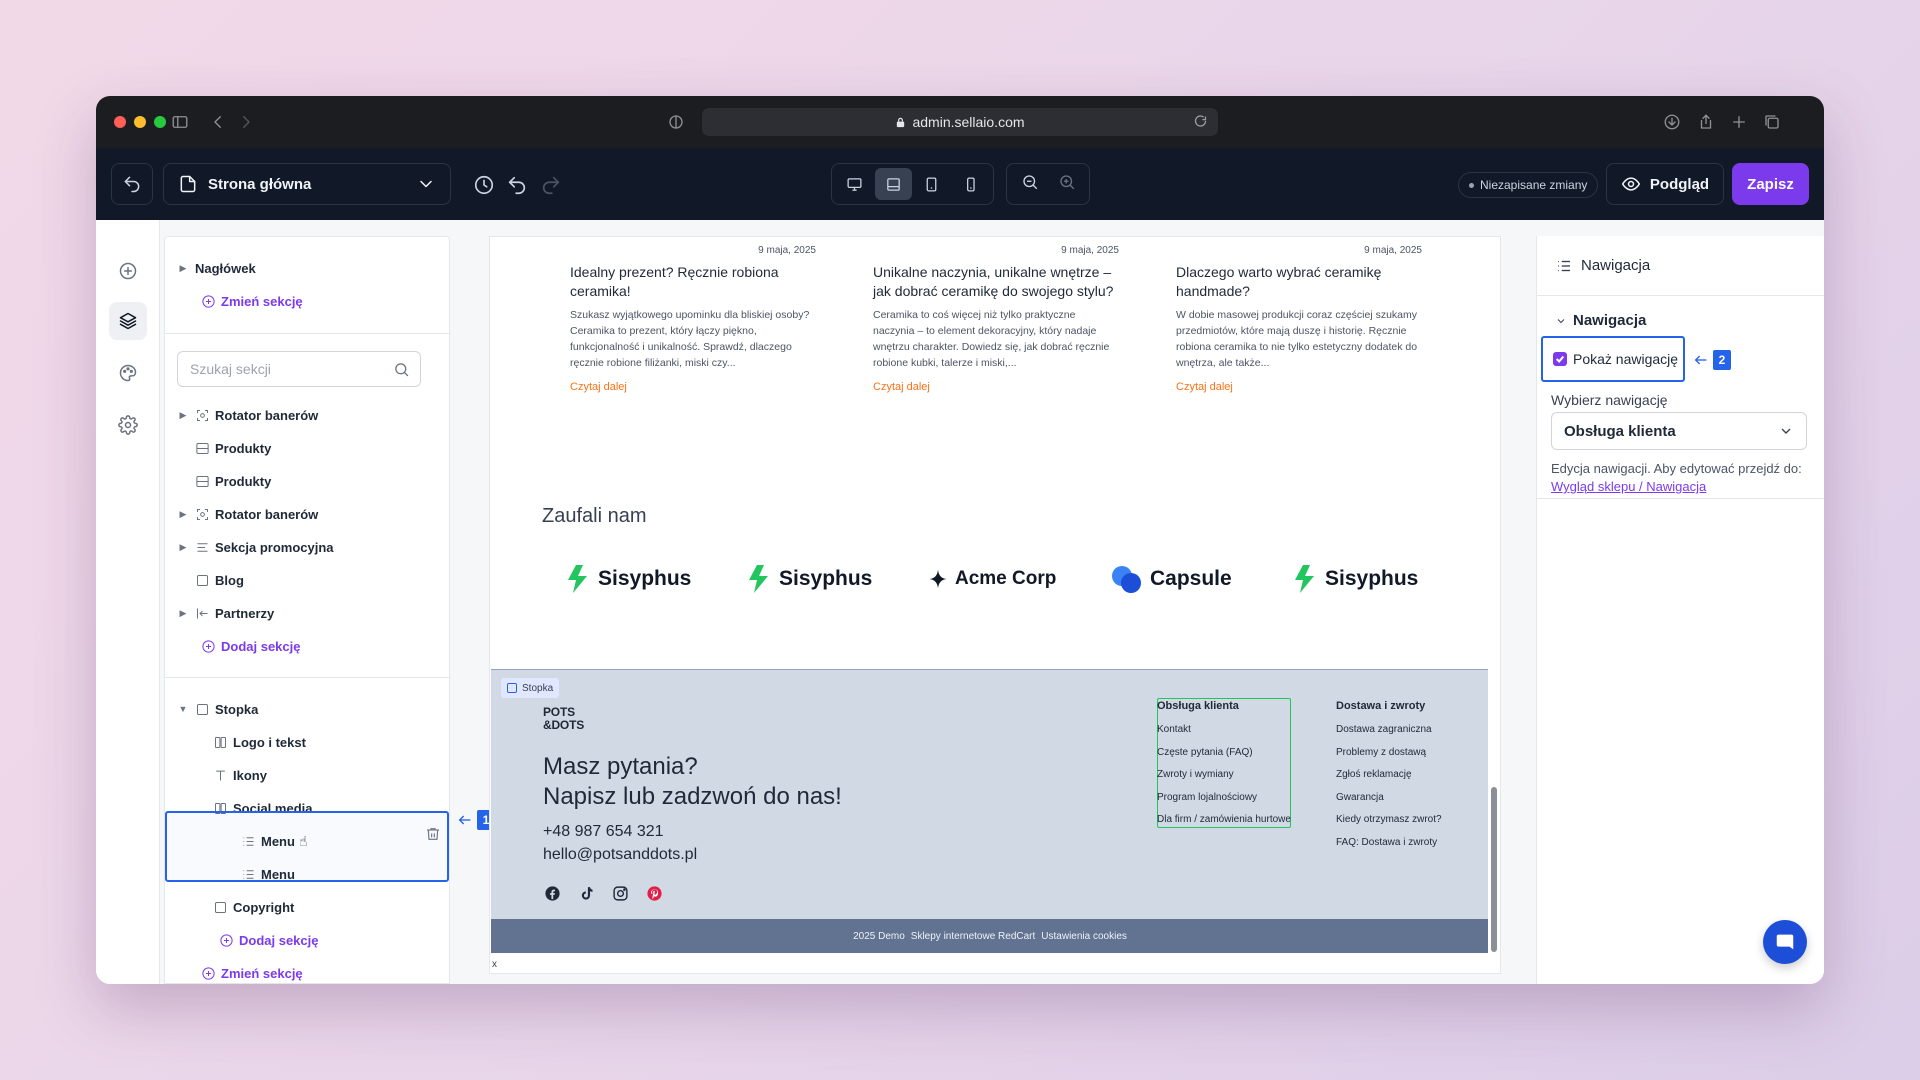 The height and width of the screenshot is (1080, 1920). I want to click on add-section-icon, so click(128, 271).